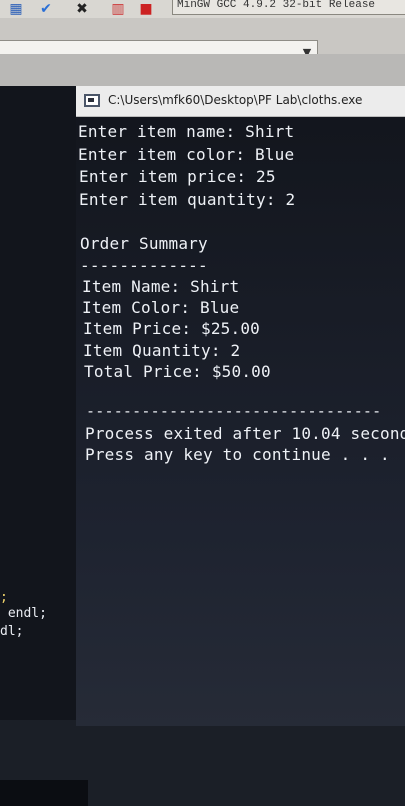 This screenshot has width=405, height=806. I want to click on console-line: Order Summary, so click(144, 243).